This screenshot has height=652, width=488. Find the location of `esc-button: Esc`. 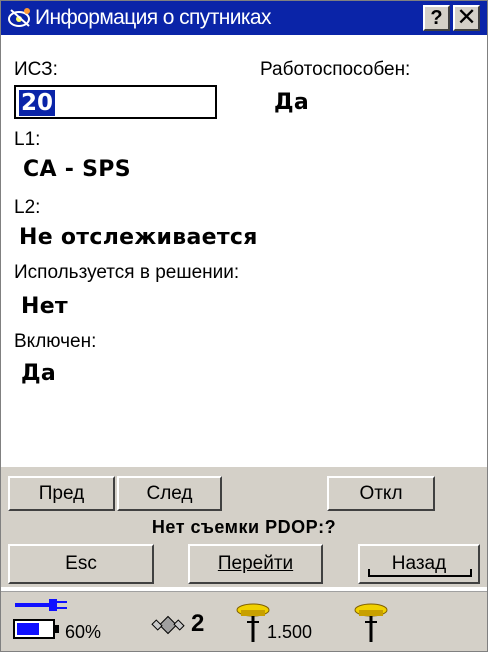

esc-button: Esc is located at coordinates (81, 564).